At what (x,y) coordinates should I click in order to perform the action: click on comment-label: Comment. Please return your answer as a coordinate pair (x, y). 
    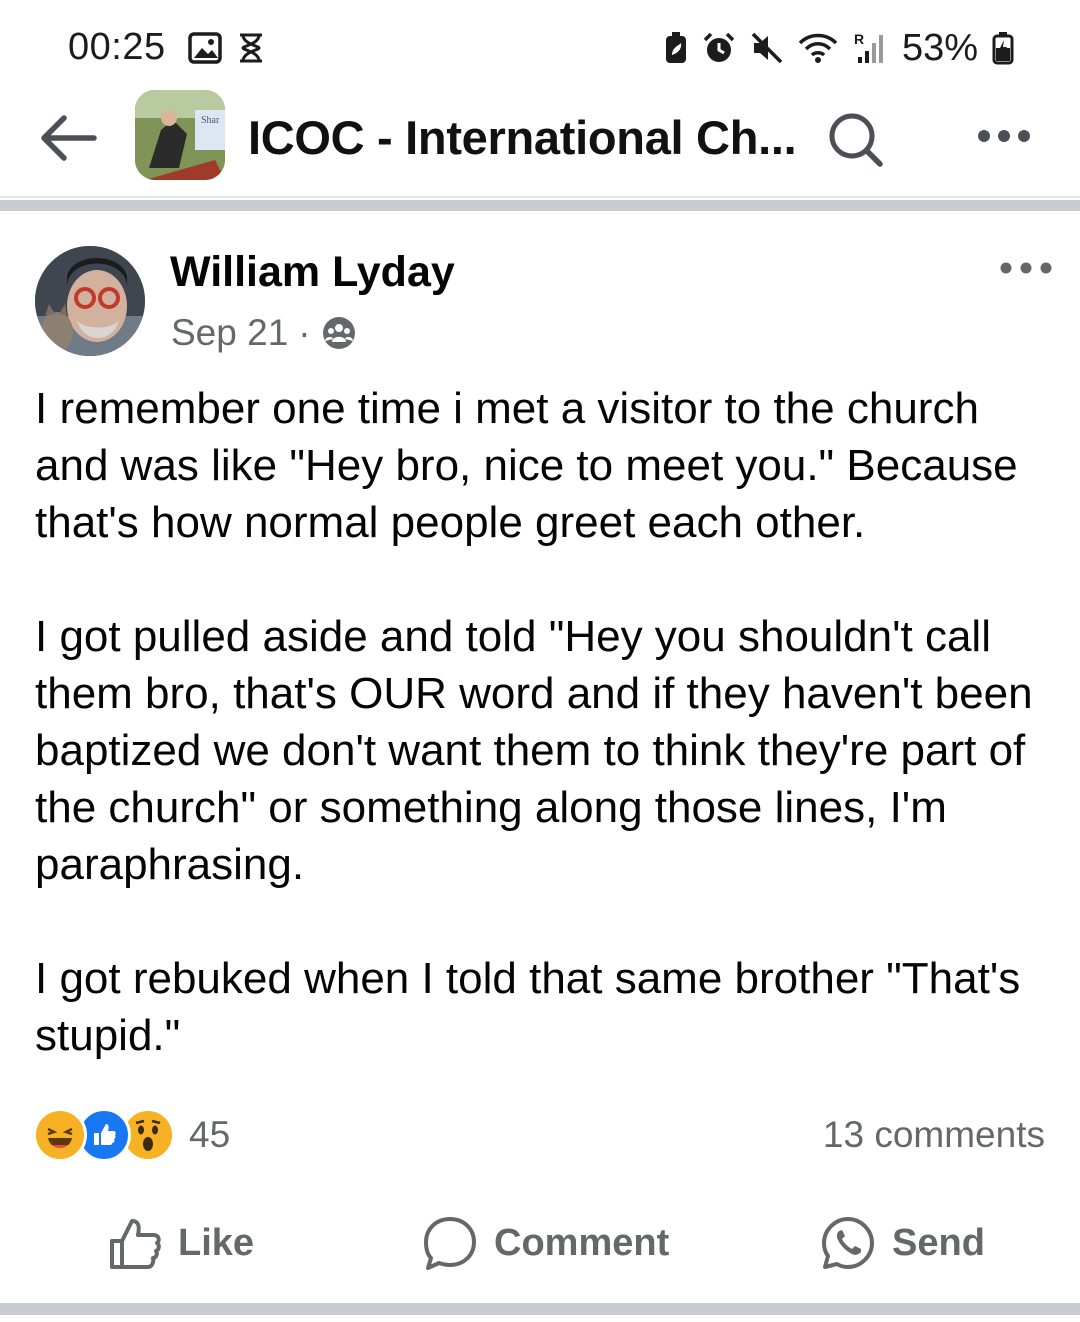
    Looking at the image, I should click on (582, 1242).